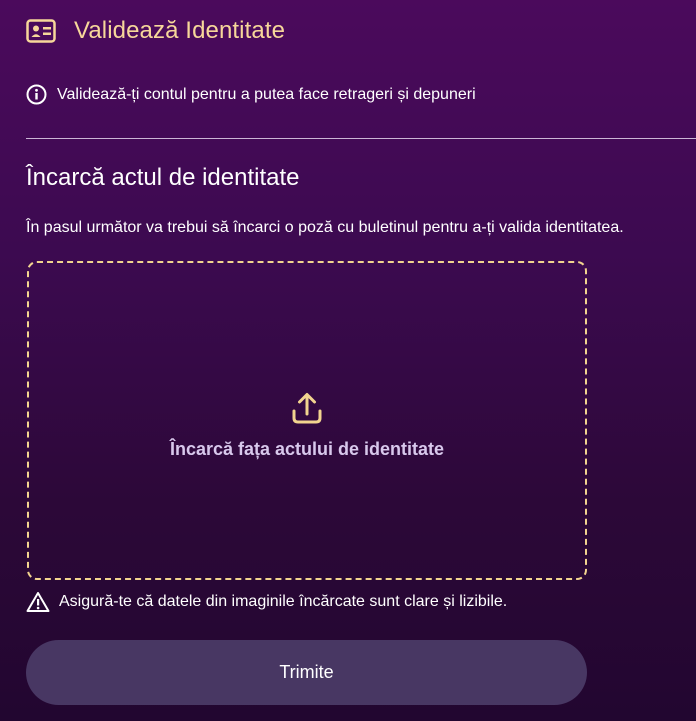  Describe the element at coordinates (307, 449) in the screenshot. I see `upload-label: Încarcă fața actului de identitate` at that location.